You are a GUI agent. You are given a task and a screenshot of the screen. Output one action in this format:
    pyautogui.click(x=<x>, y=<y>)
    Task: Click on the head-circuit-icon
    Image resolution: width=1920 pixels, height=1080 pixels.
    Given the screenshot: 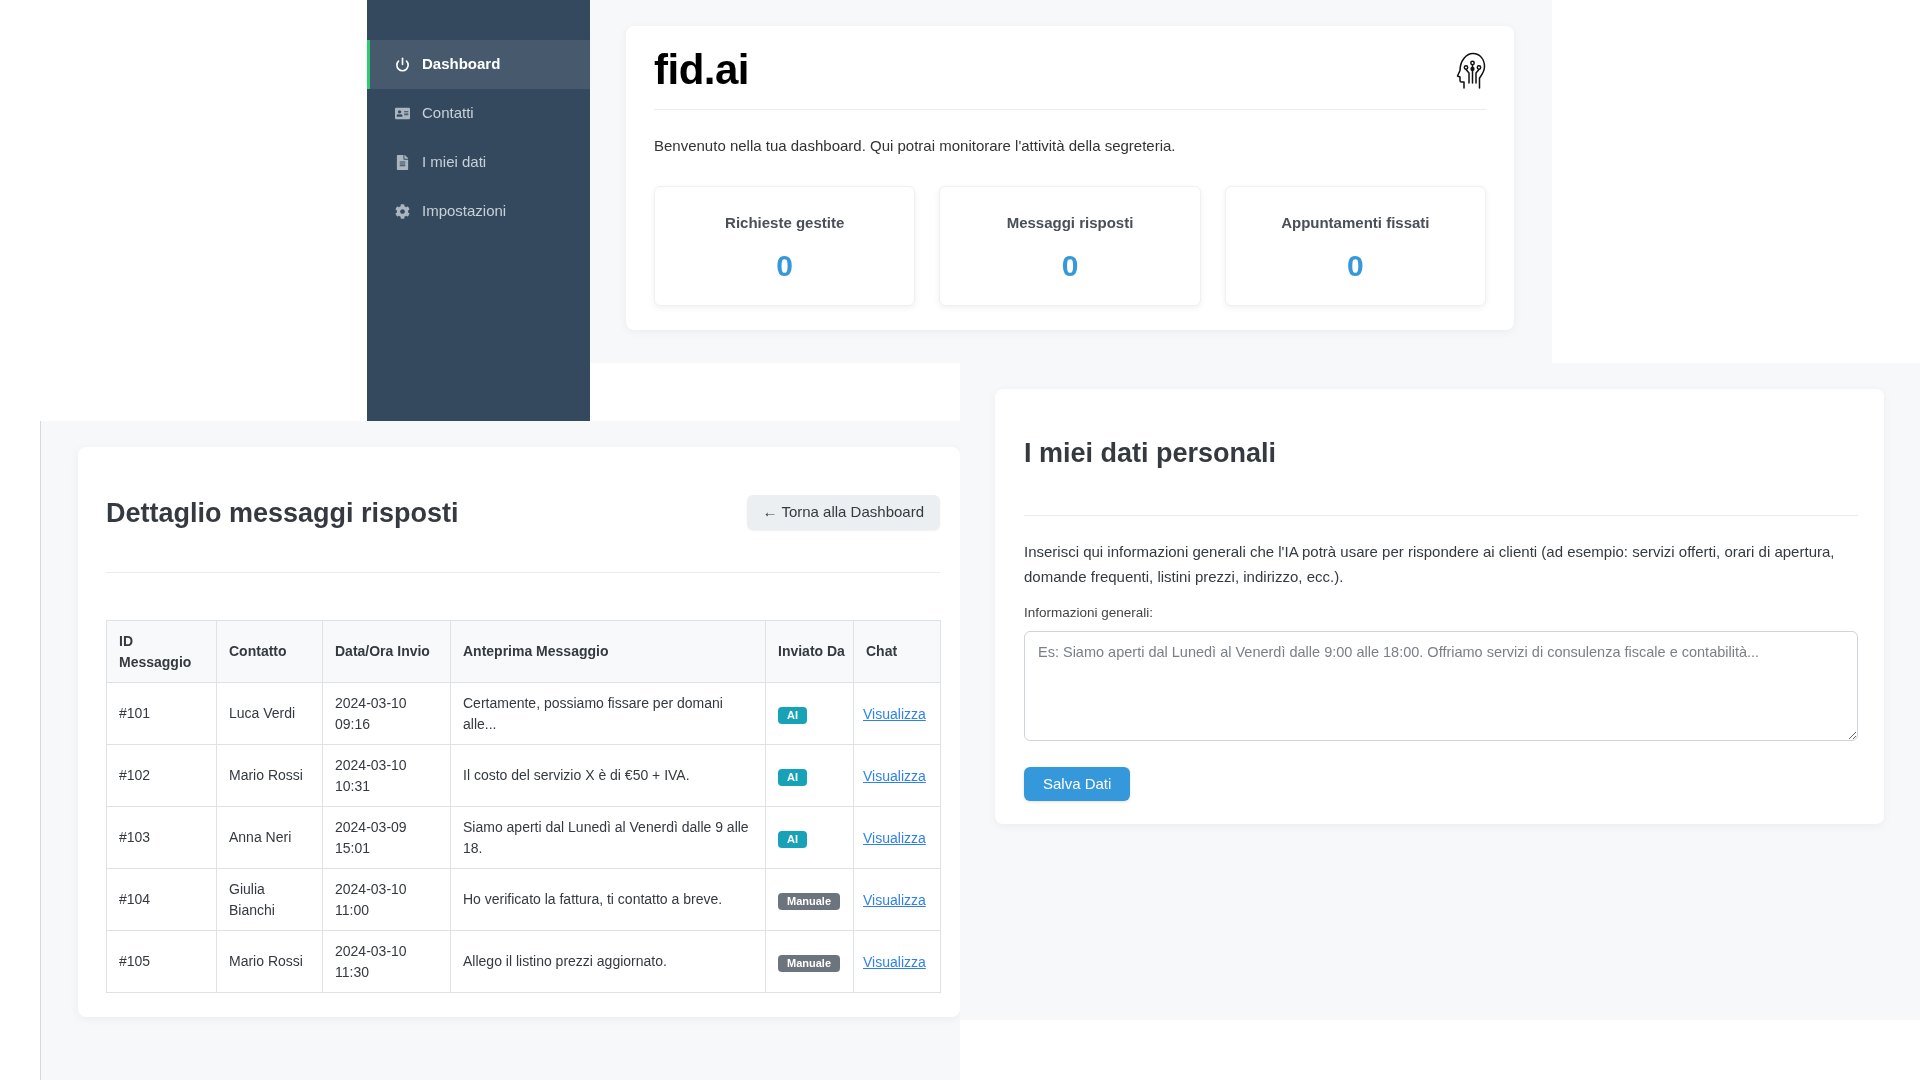 What is the action you would take?
    pyautogui.click(x=1471, y=70)
    